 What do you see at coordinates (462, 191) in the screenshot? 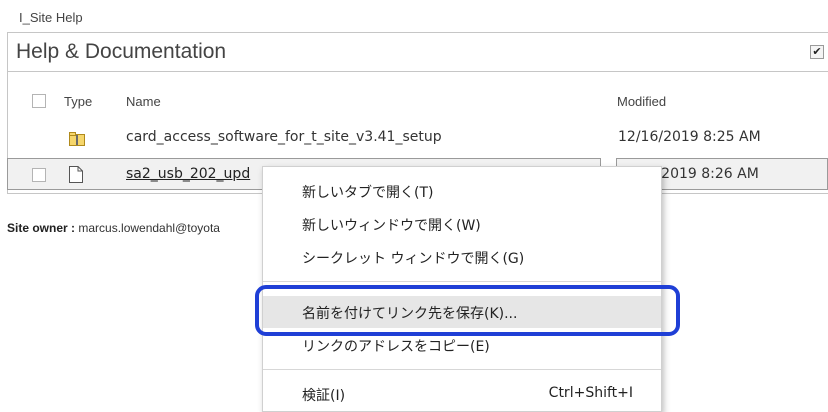
I see `menu-item-open-new-tab: 新しいタブで開く(T)` at bounding box center [462, 191].